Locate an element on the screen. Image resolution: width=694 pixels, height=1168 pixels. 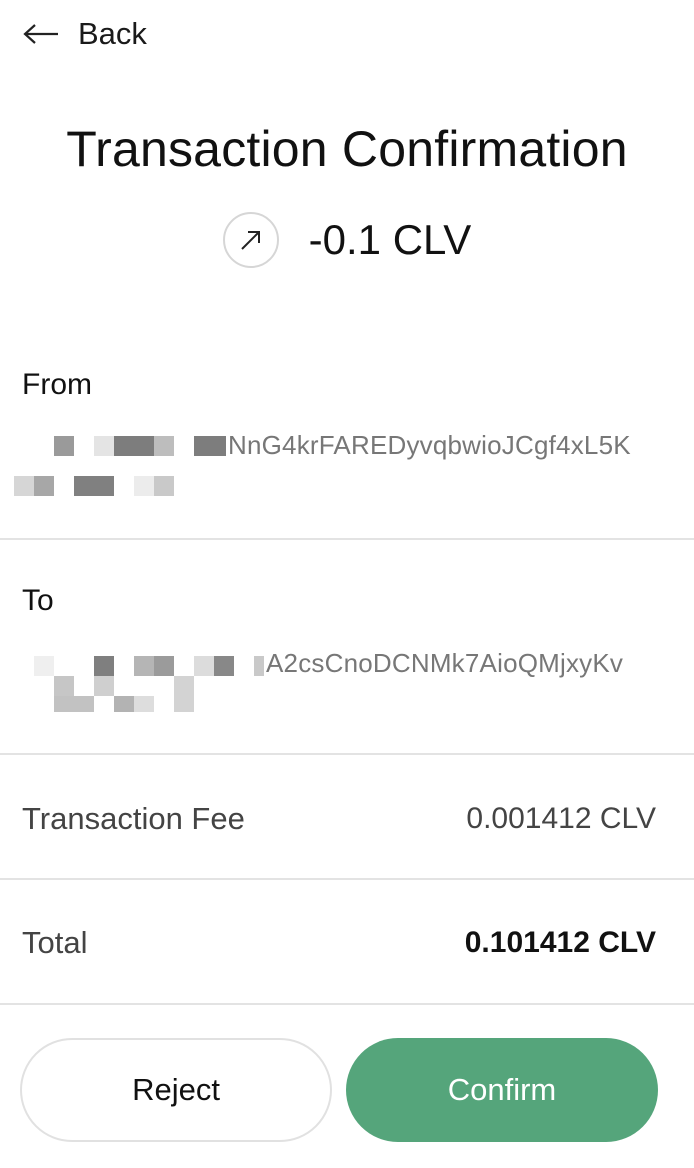
to-label: To is located at coordinates (38, 600).